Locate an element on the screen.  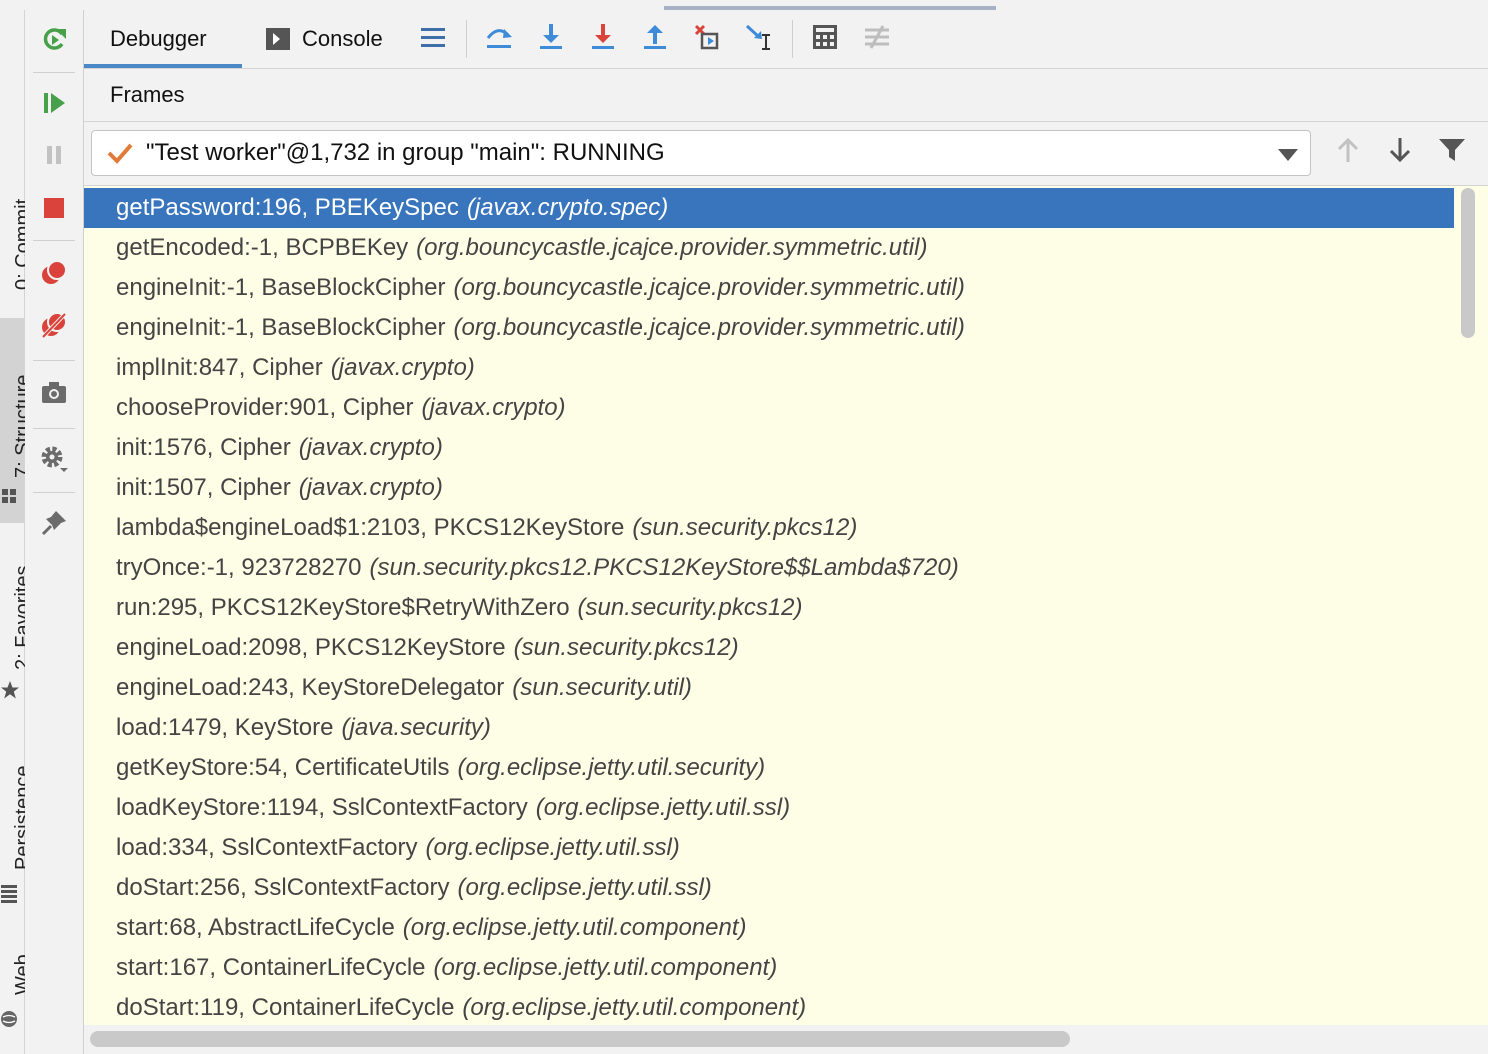
rerun-button is located at coordinates (54, 41).